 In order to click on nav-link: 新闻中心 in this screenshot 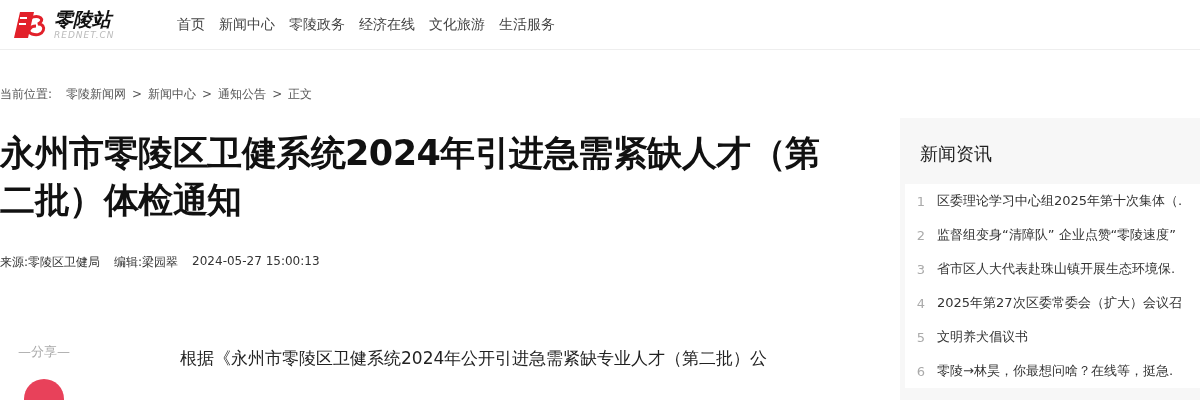, I will do `click(247, 24)`.